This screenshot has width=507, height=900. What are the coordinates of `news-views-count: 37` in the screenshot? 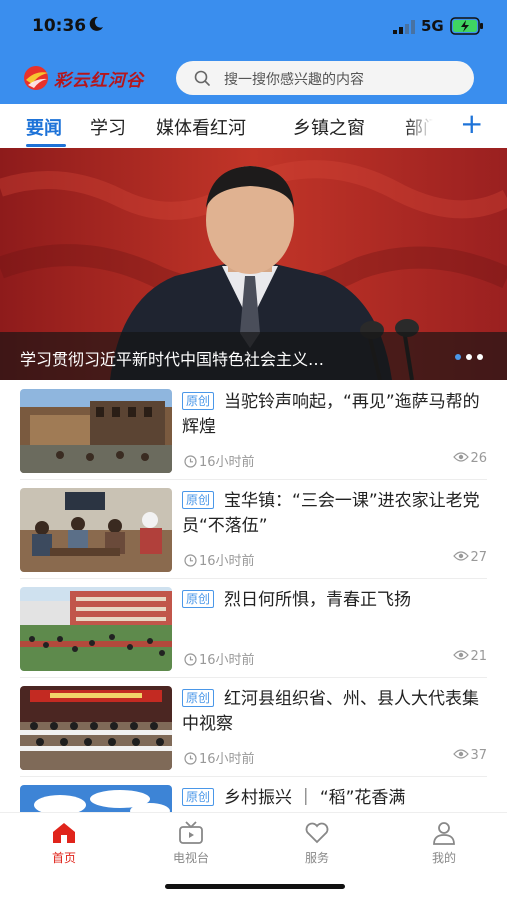 It's located at (478, 755).